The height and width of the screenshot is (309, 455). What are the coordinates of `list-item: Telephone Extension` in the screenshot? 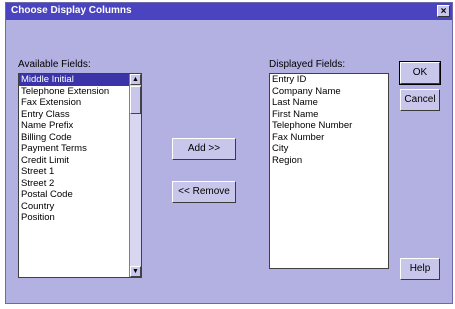 It's located at (80, 92).